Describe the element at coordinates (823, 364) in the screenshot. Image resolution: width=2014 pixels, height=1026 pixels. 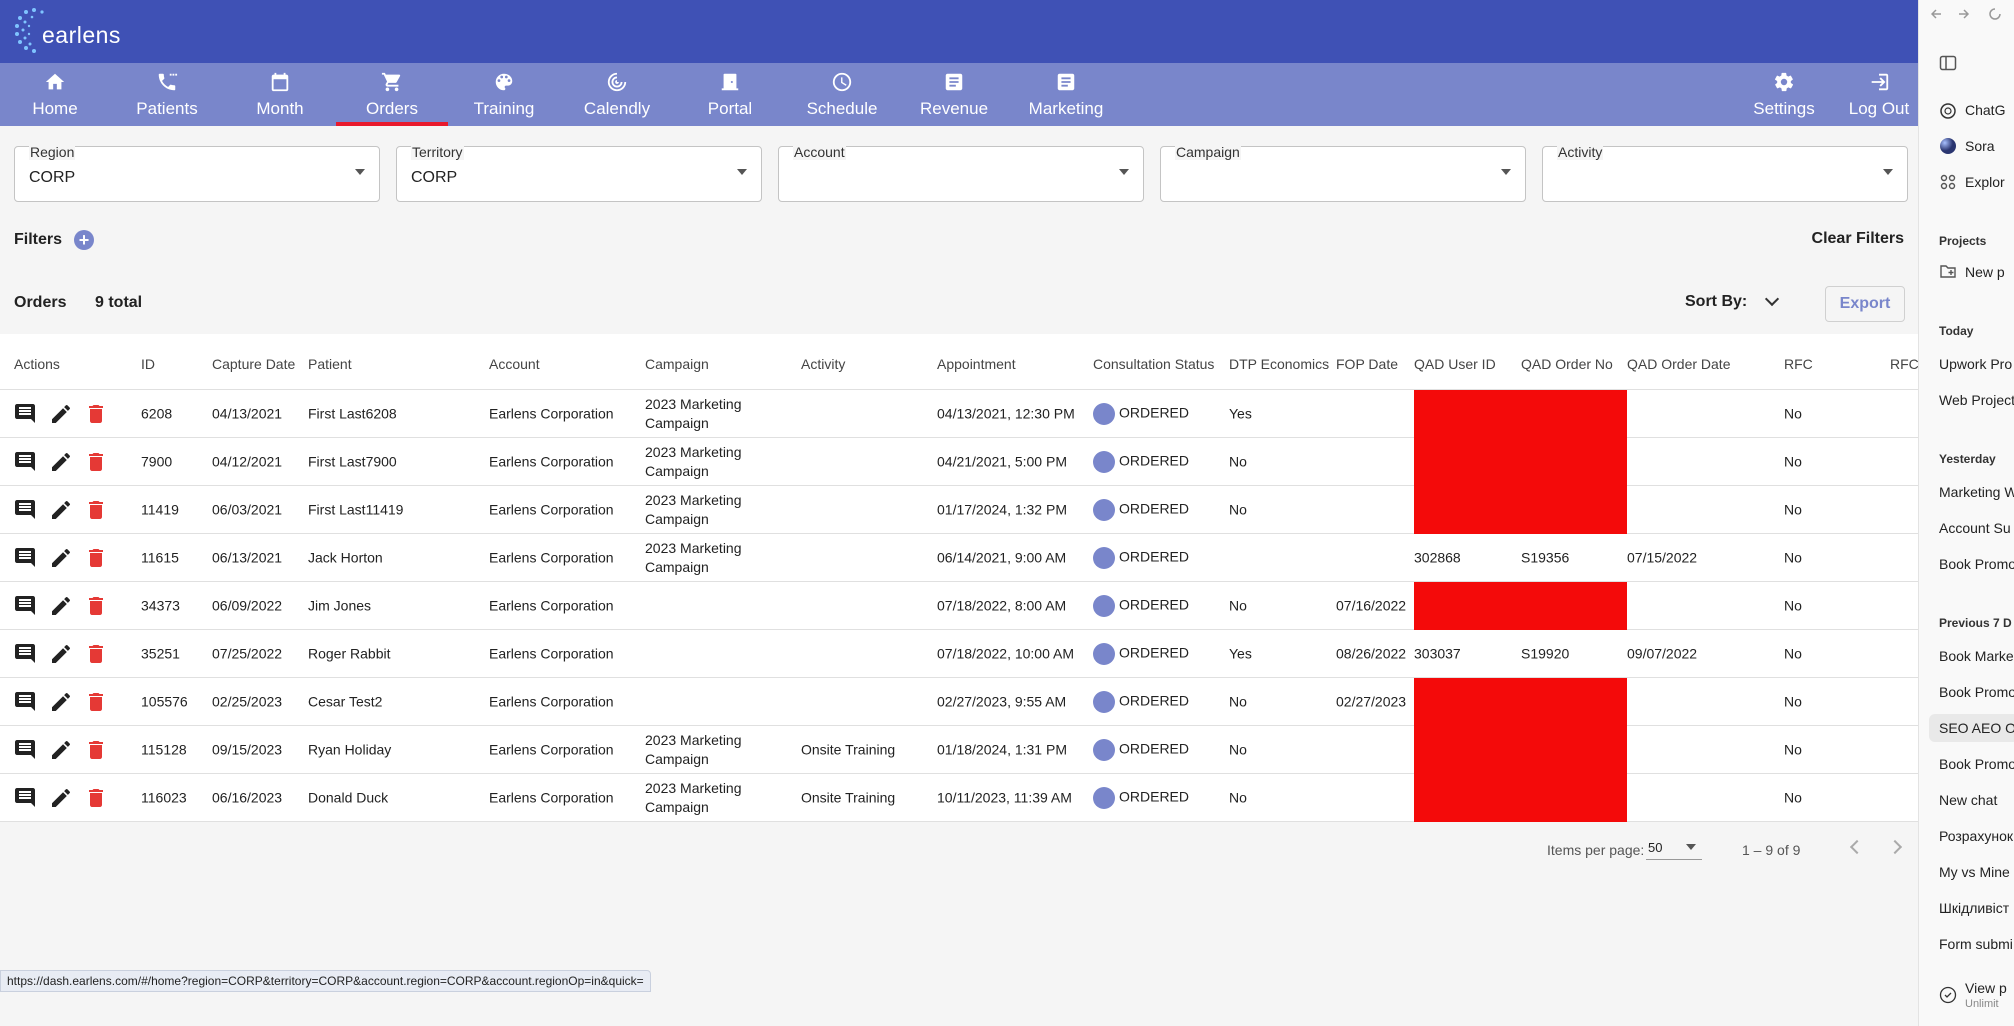
I see `column-header: Activity` at that location.